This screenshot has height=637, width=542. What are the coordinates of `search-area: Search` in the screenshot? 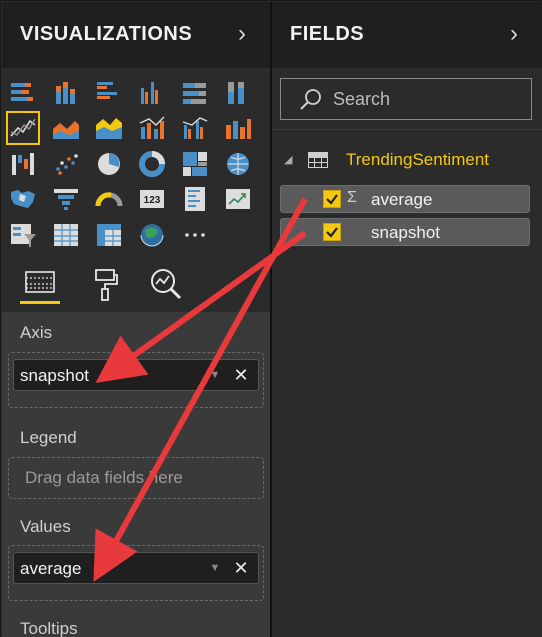 It's located at (407, 99).